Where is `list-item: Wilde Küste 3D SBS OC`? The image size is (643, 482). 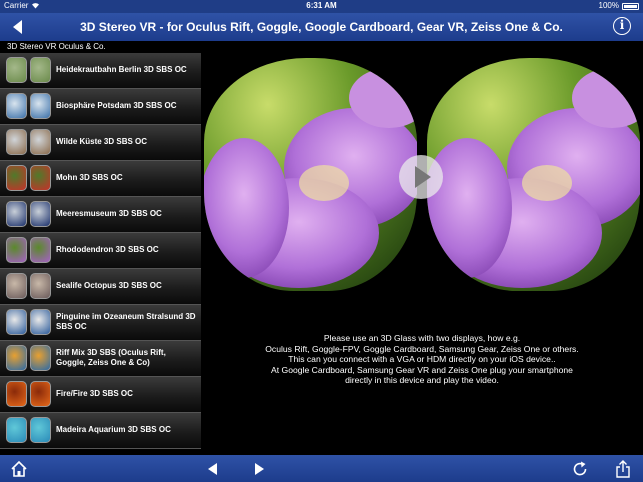 list-item: Wilde Küste 3D SBS OC is located at coordinates (100, 143).